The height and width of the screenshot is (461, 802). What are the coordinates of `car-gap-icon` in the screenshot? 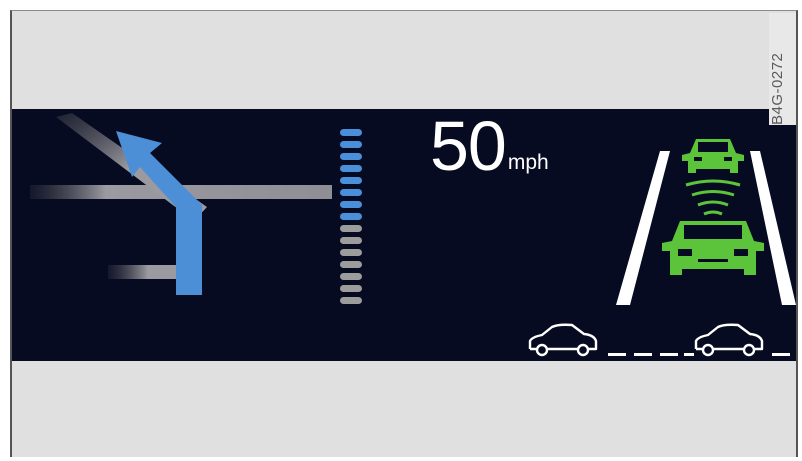 It's located at (659, 340).